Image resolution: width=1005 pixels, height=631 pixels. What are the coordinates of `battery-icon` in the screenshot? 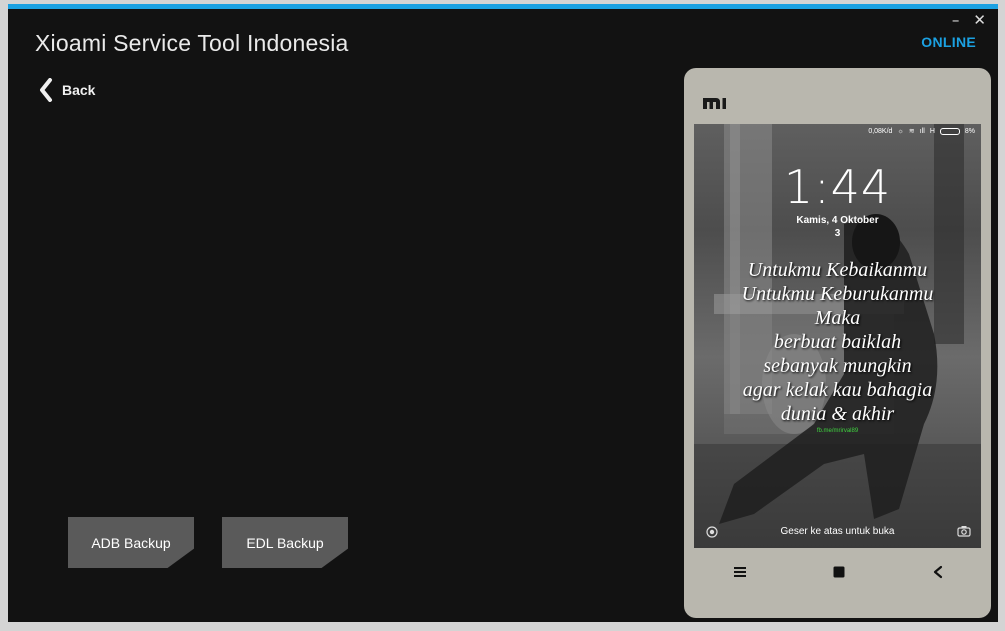 It's located at (949, 131).